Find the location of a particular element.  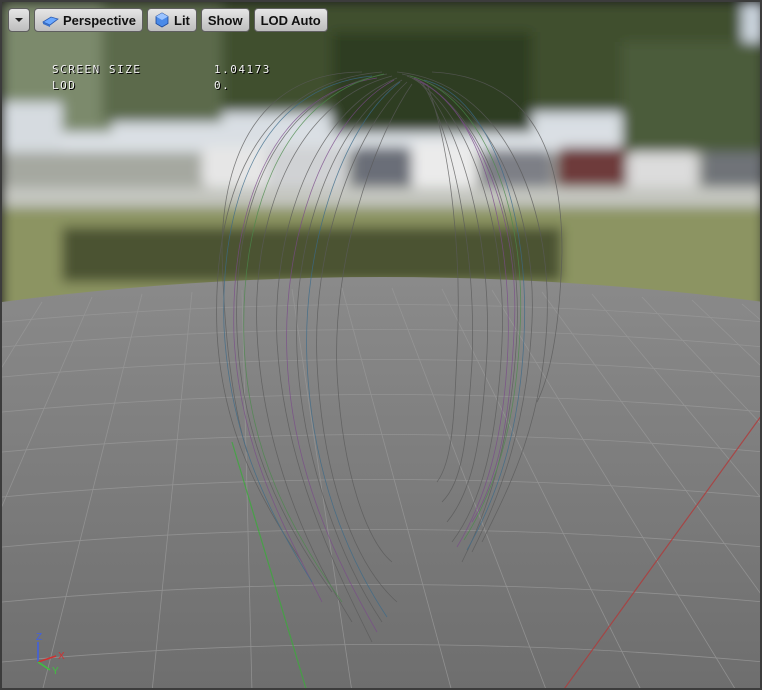

lod-selector-button: LOD Auto is located at coordinates (290, 20).